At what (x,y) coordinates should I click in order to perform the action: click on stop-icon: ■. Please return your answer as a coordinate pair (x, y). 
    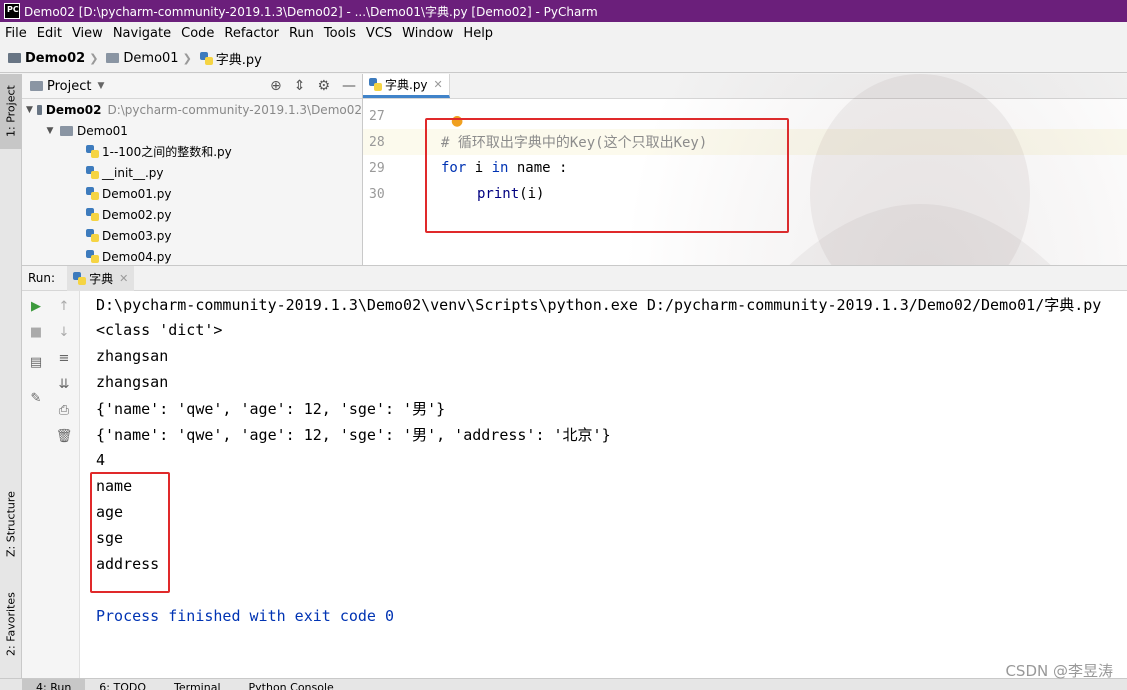
    Looking at the image, I should click on (36, 332).